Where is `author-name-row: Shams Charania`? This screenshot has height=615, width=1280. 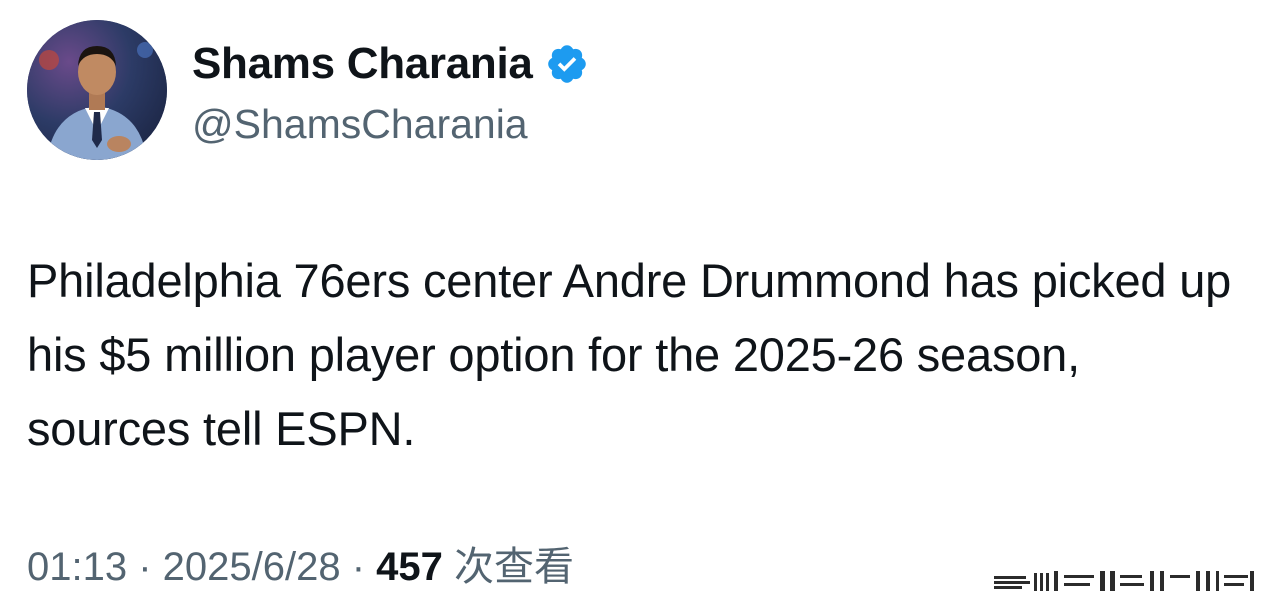
author-name-row: Shams Charania is located at coordinates (390, 64).